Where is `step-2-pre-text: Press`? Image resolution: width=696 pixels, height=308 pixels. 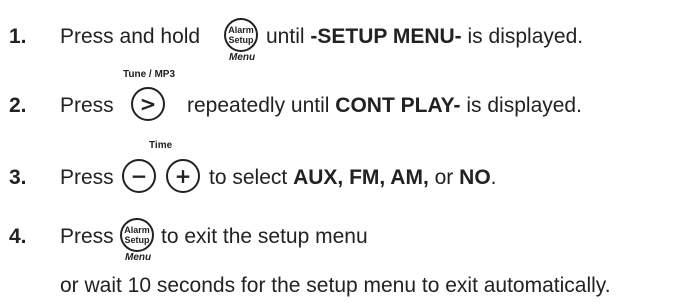 step-2-pre-text: Press is located at coordinates (87, 105).